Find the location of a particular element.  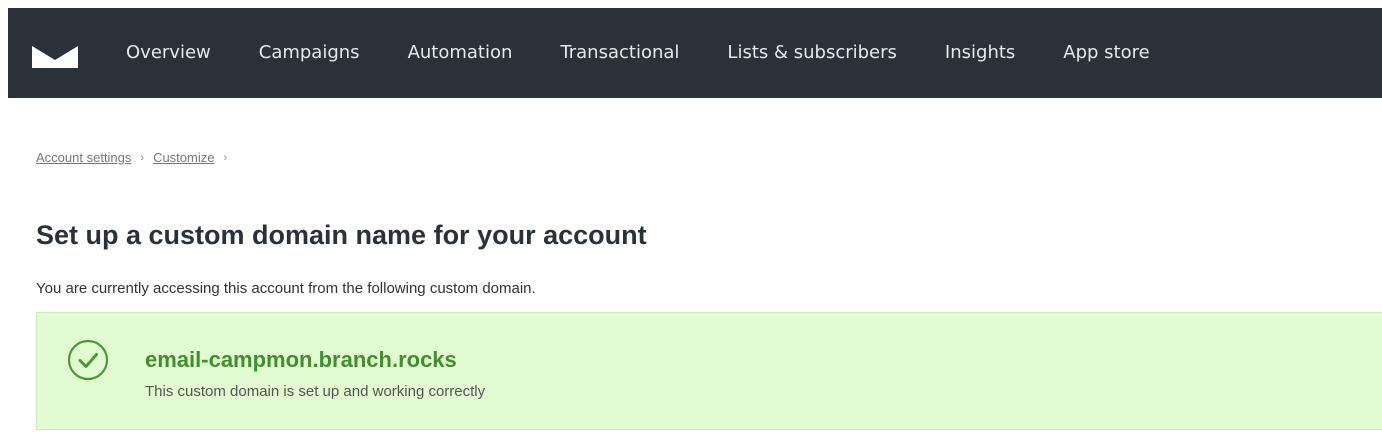

breadcrumb: Account settings › Customize › is located at coordinates (136, 157).